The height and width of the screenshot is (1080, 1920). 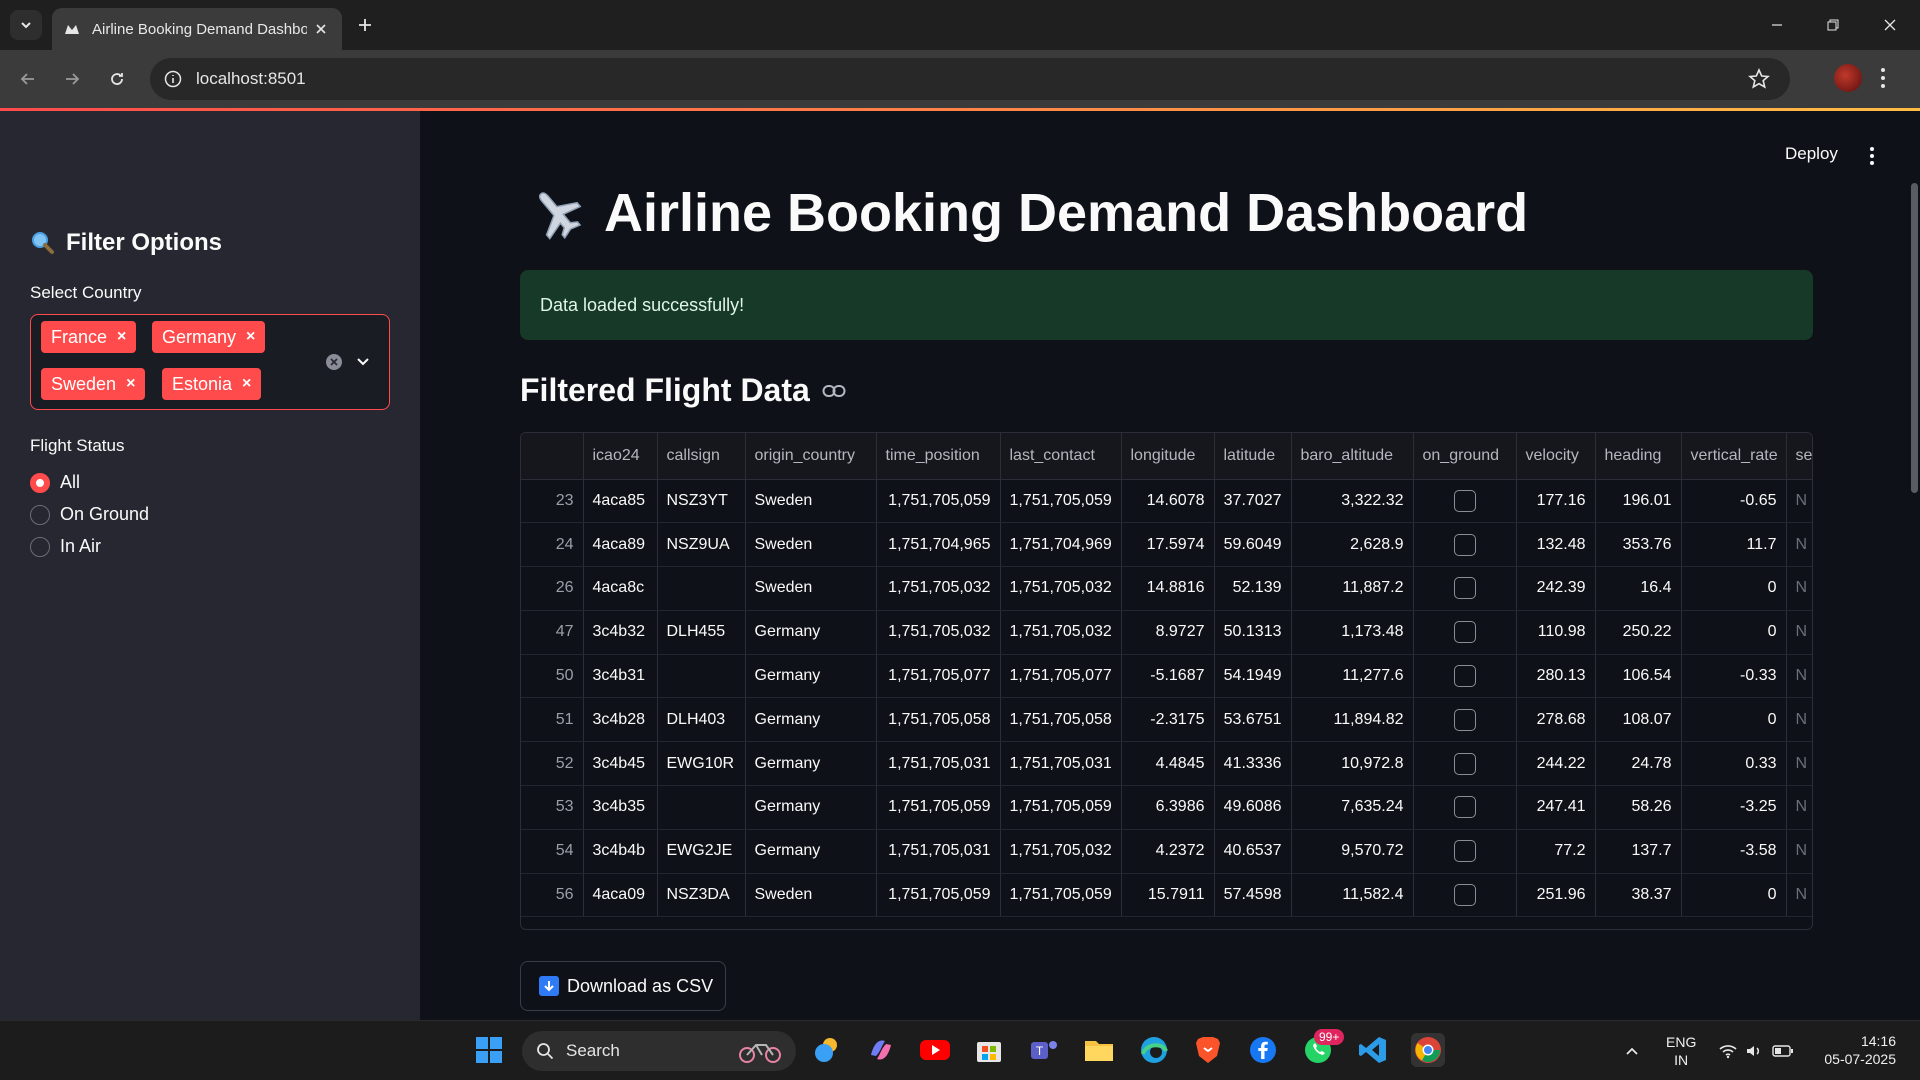 I want to click on tab-search-button, so click(x=26, y=25).